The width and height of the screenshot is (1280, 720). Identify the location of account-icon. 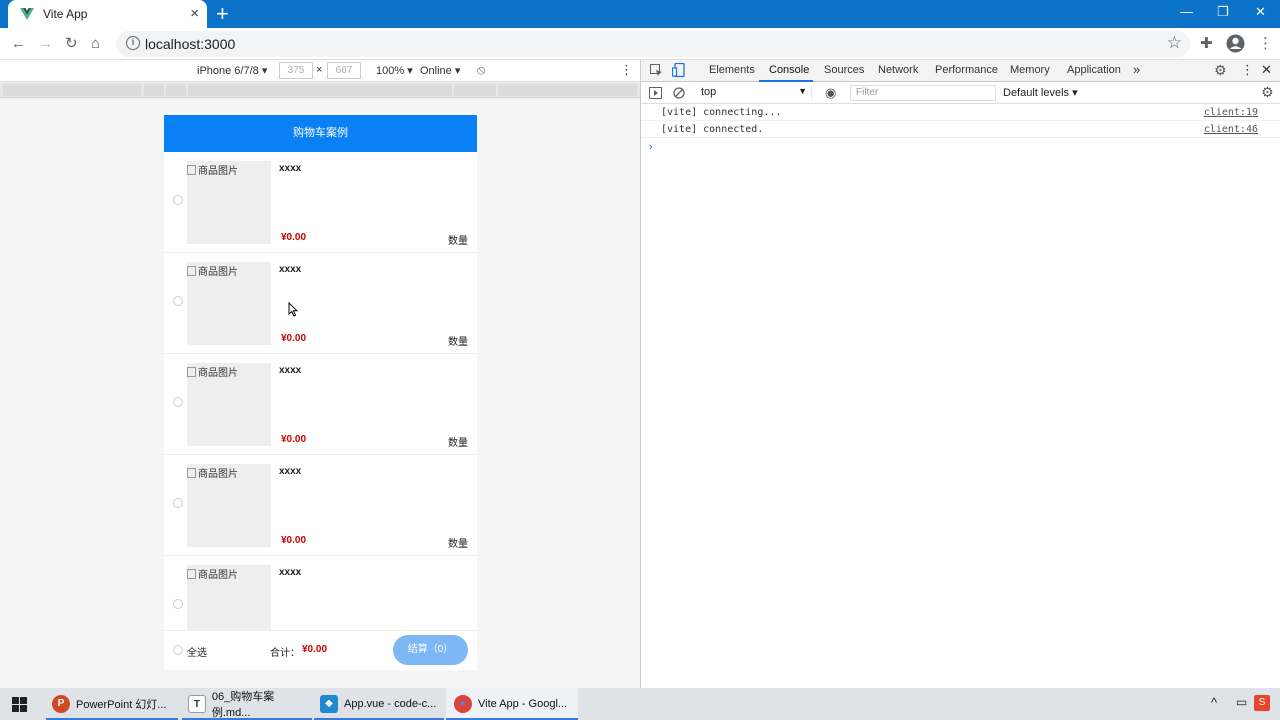
(1235, 43).